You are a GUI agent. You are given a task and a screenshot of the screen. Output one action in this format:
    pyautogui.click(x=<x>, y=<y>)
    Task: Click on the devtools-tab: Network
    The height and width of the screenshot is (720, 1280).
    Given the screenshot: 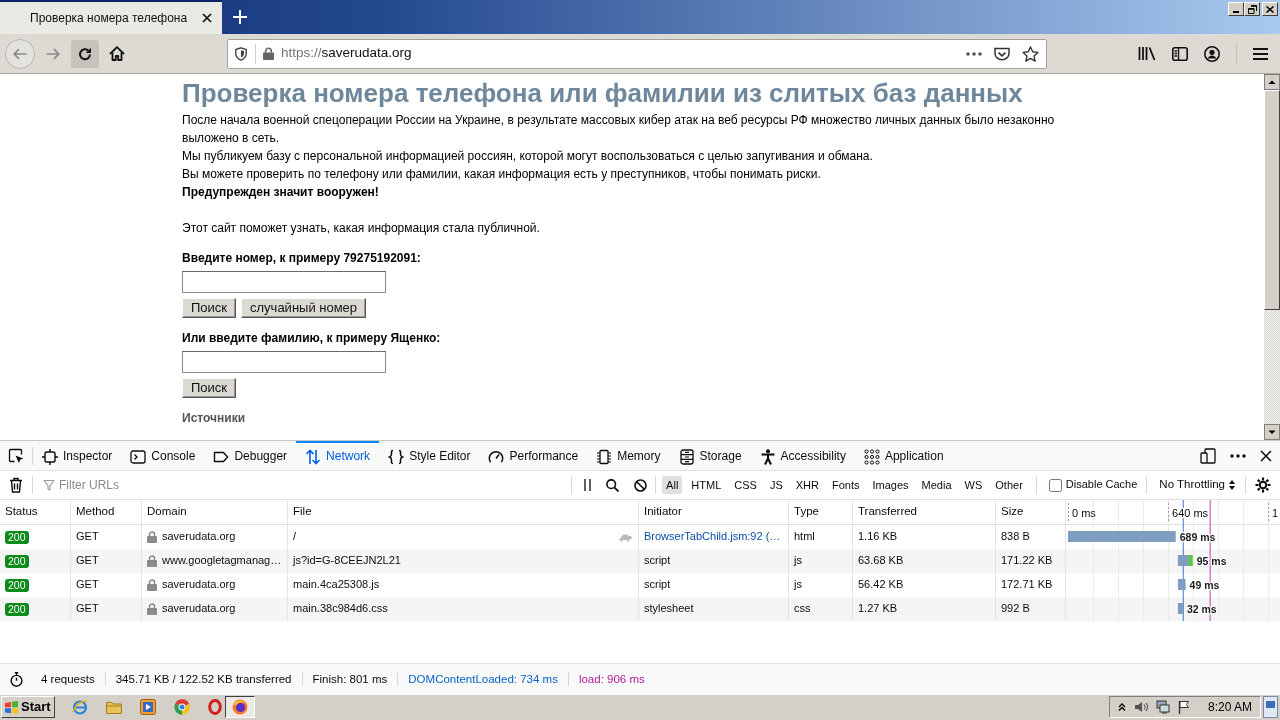 What is the action you would take?
    pyautogui.click(x=338, y=455)
    